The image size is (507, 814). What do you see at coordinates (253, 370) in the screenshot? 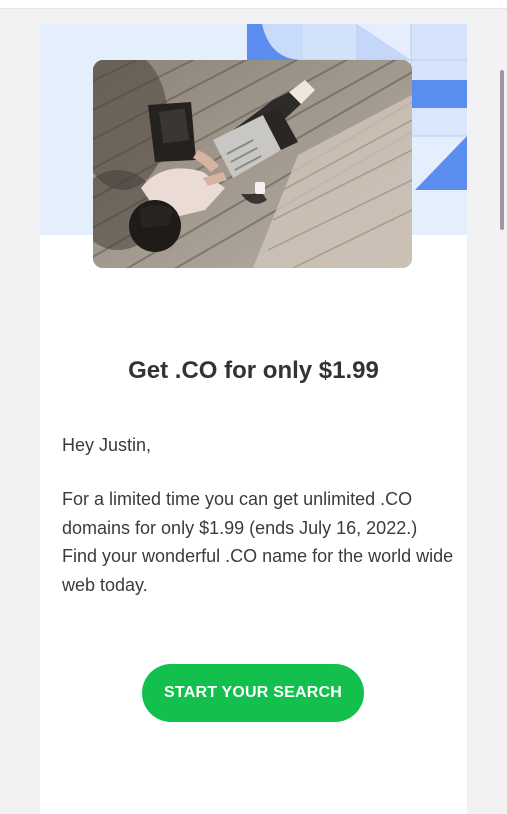
I see `email-headline: Get .CO for only $1.99` at bounding box center [253, 370].